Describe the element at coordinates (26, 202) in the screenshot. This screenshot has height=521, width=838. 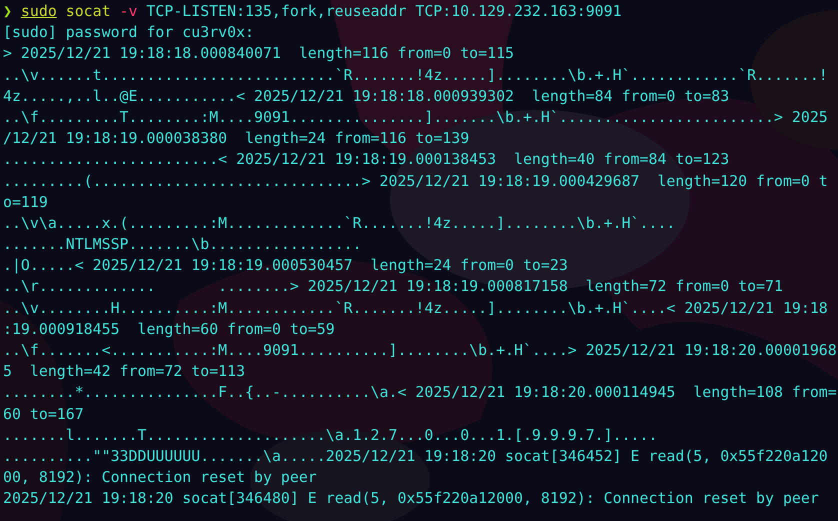
I see `terminal-line: o=119` at that location.